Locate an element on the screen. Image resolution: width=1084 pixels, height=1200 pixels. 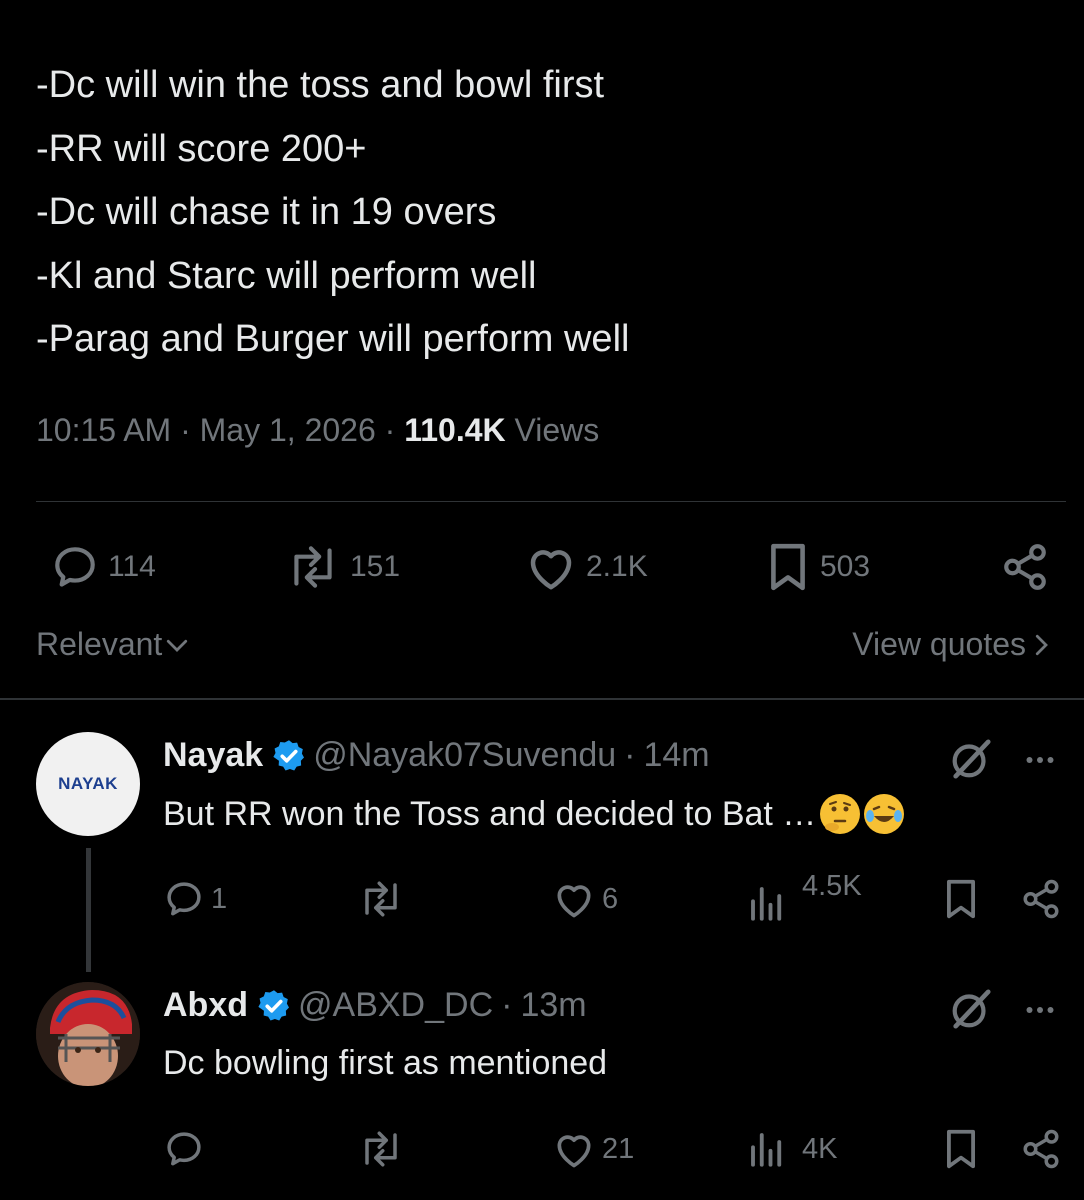
views-count: 4K is located at coordinates (820, 1148).